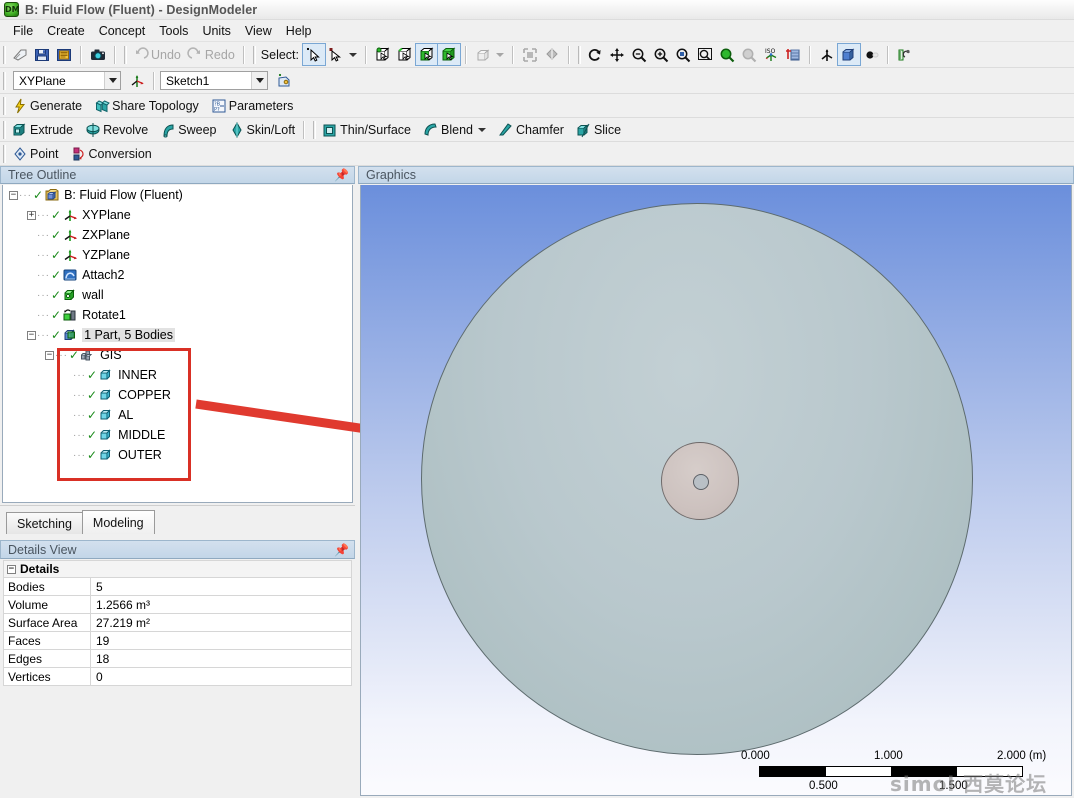 Image resolution: width=1074 pixels, height=798 pixels. Describe the element at coordinates (314, 54) in the screenshot. I see `single-select-button` at that location.